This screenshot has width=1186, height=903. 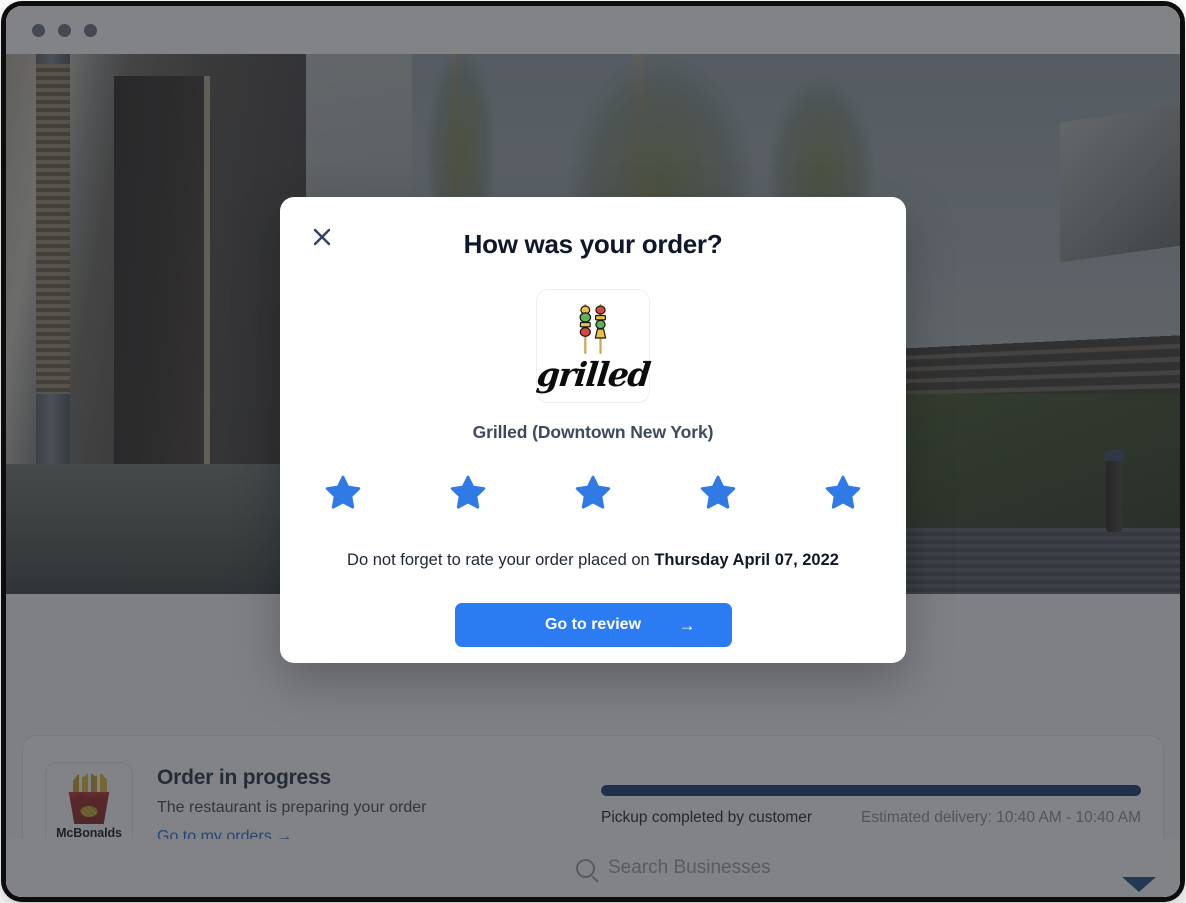 I want to click on arrow-right-icon: →, so click(x=687, y=625).